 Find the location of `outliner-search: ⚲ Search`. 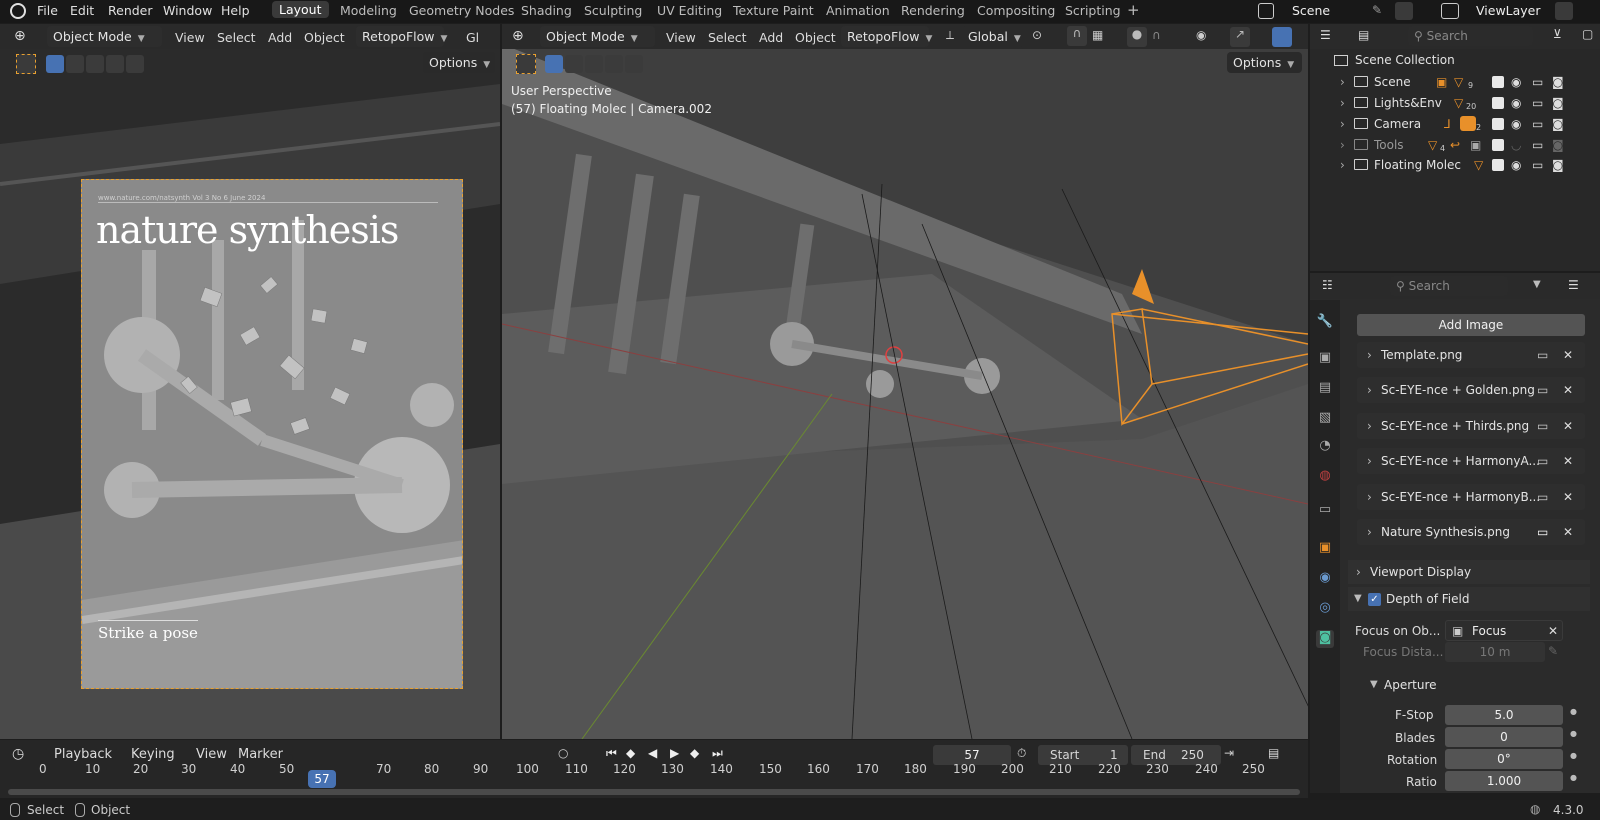

outliner-search: ⚲ Search is located at coordinates (1470, 36).